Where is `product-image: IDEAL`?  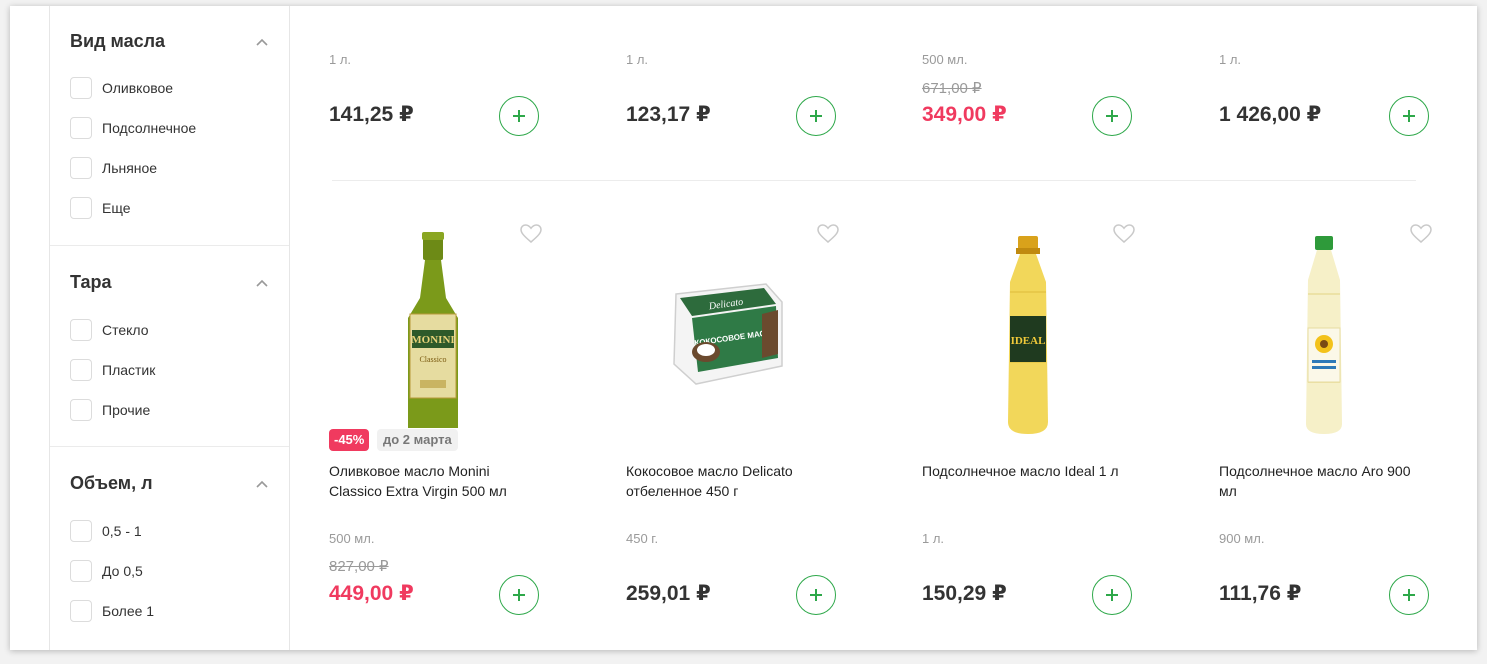
product-image: IDEAL is located at coordinates (1028, 335).